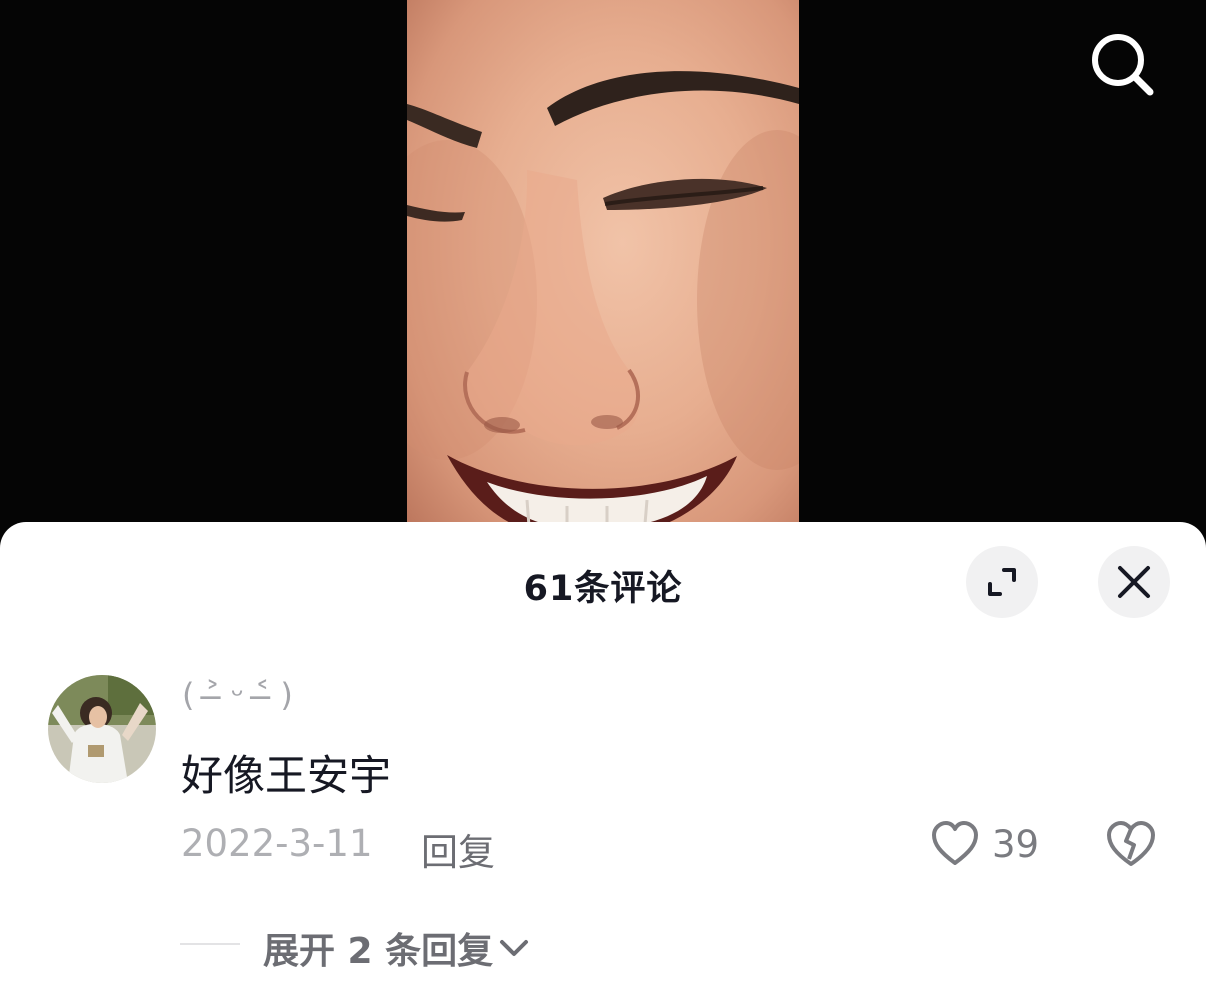 The width and height of the screenshot is (1206, 997). Describe the element at coordinates (955, 843) in the screenshot. I see `heart-outline-icon` at that location.